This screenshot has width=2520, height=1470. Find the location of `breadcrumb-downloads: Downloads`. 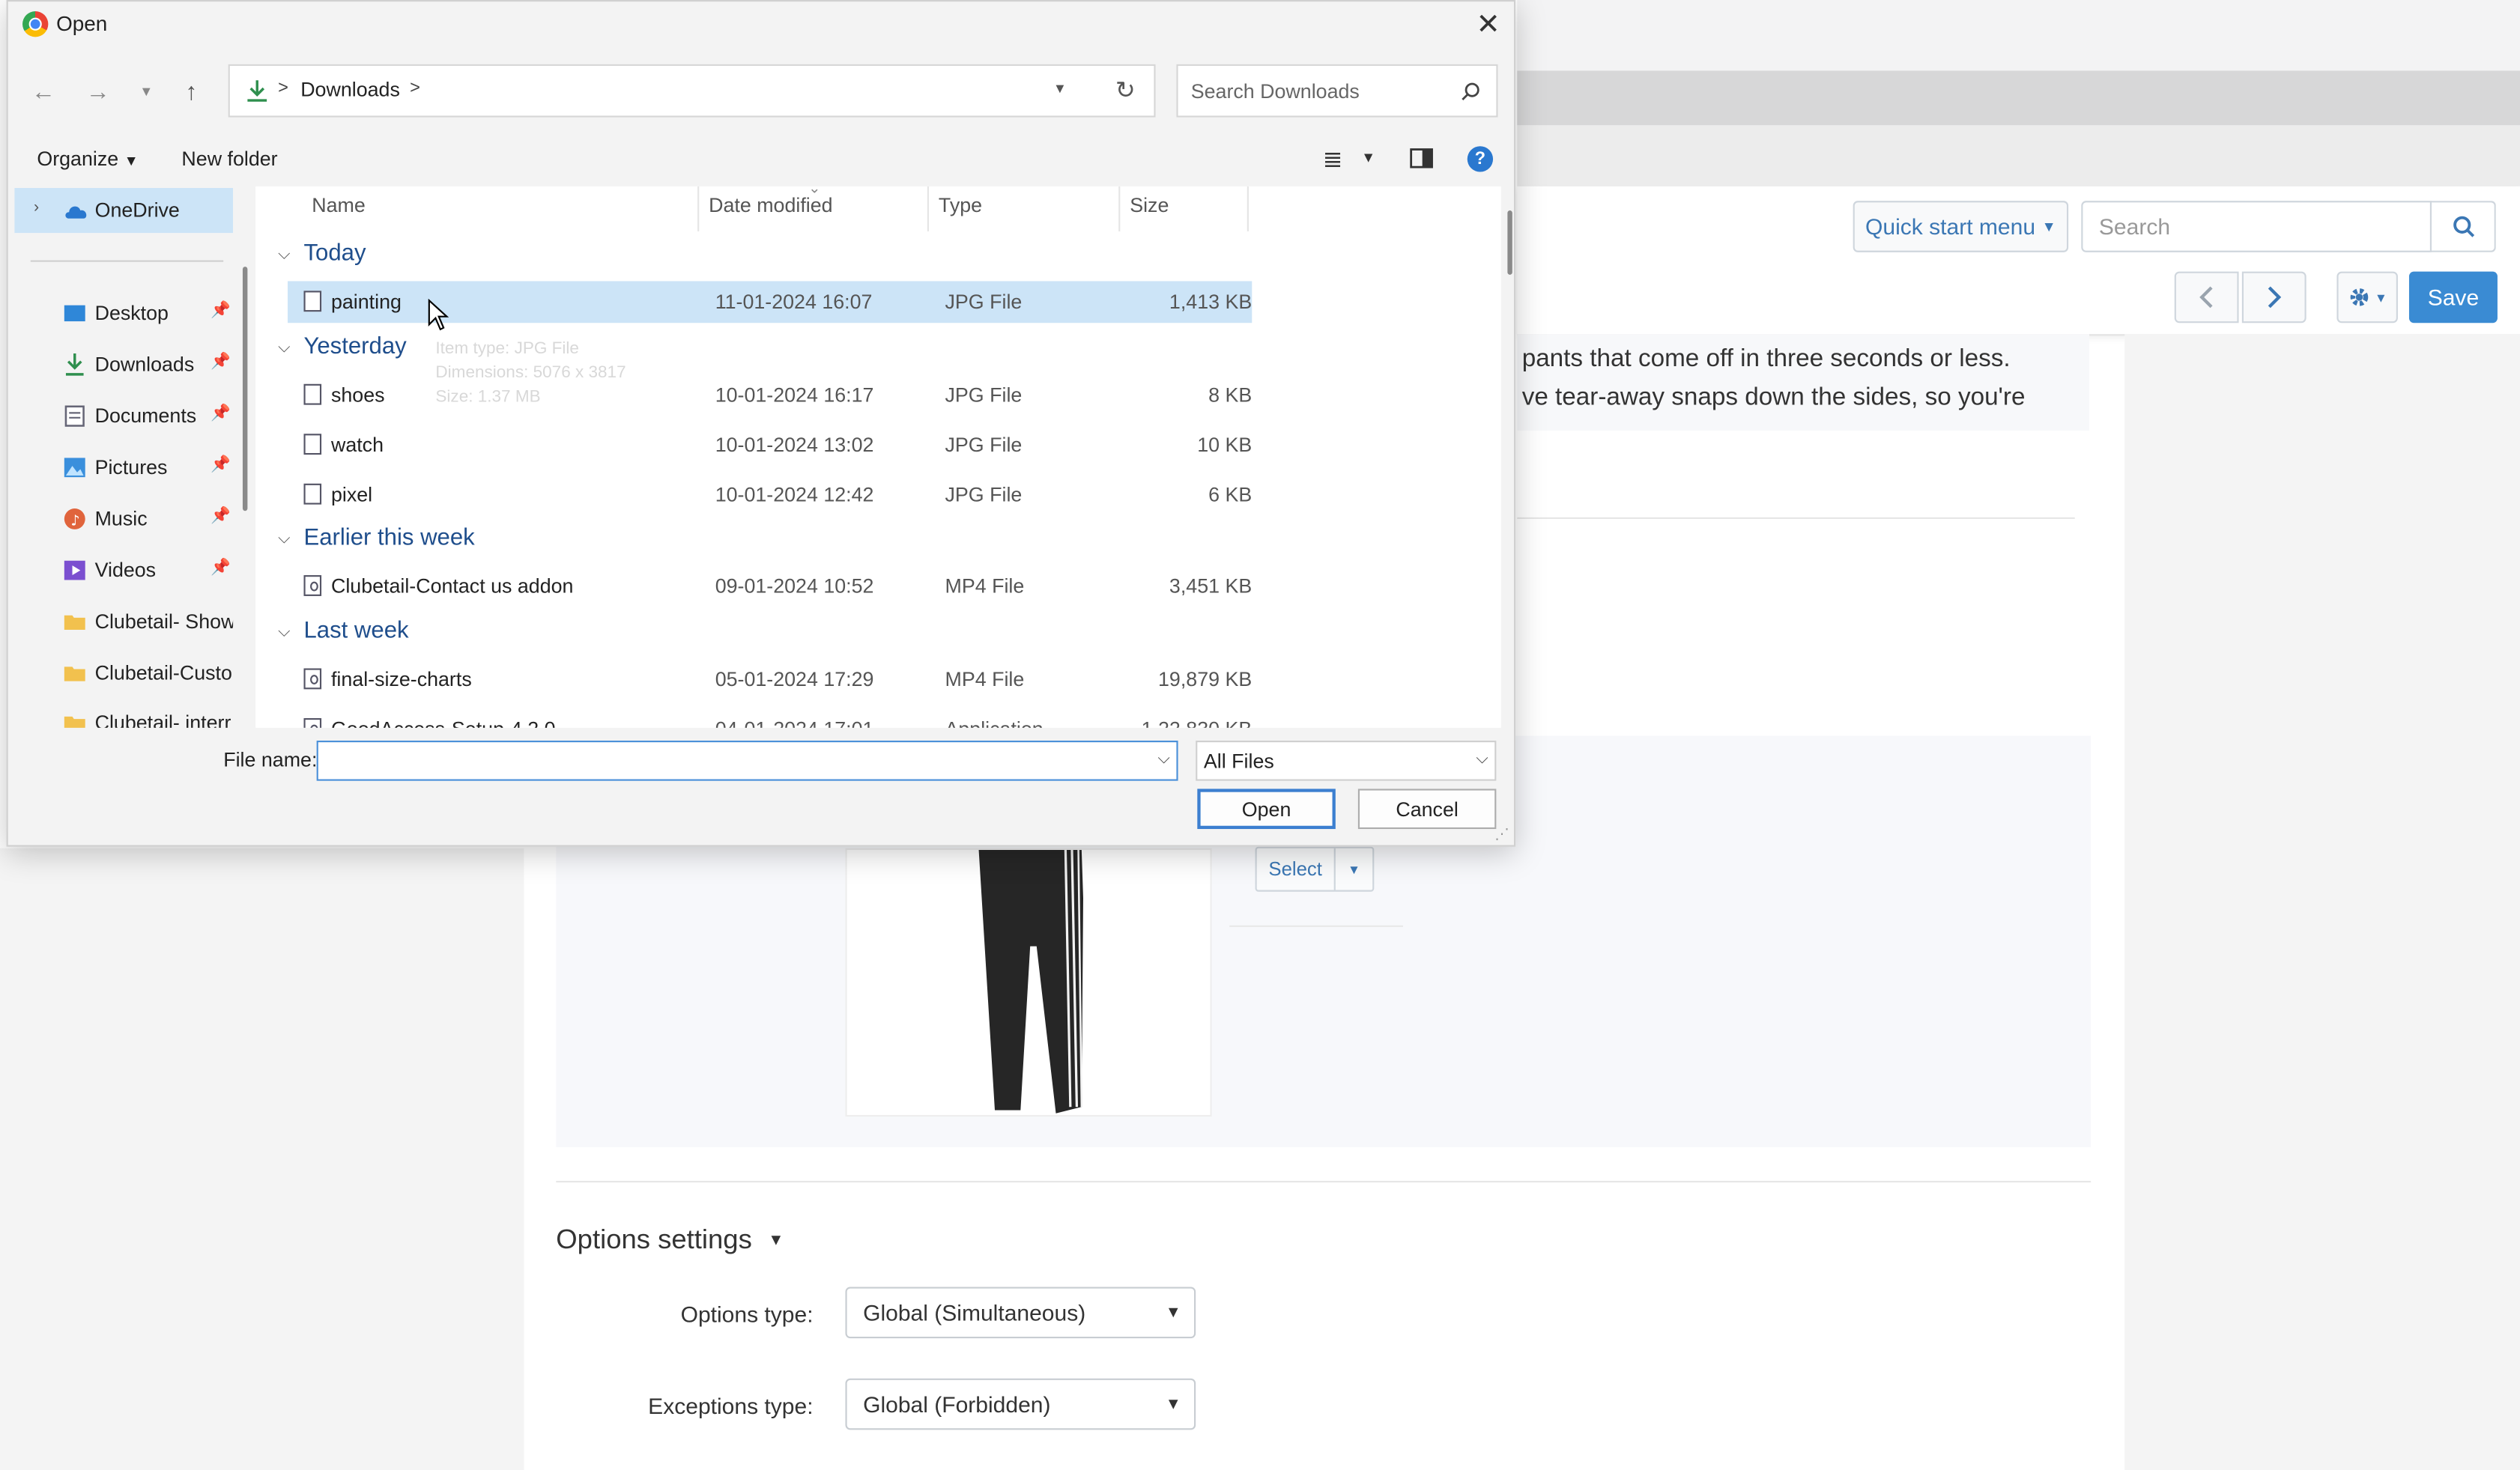

breadcrumb-downloads: Downloads is located at coordinates (350, 90).